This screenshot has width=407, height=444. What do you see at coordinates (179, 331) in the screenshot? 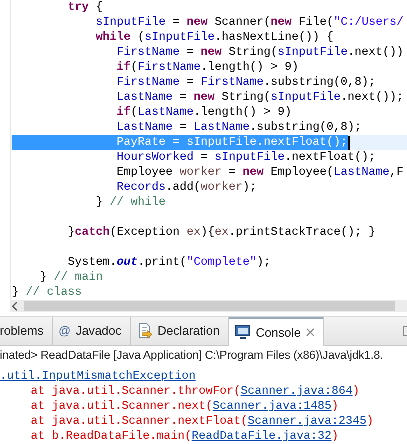
I see `view-tab: Declaration` at bounding box center [179, 331].